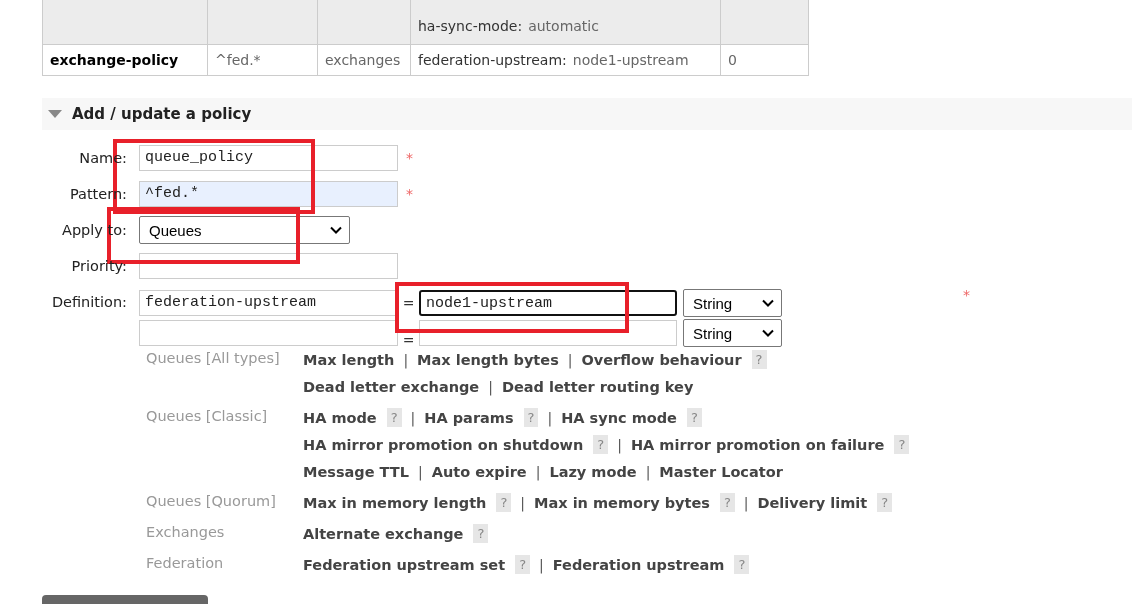  Describe the element at coordinates (349, 359) in the screenshot. I see `policy-key-link: Max length` at that location.